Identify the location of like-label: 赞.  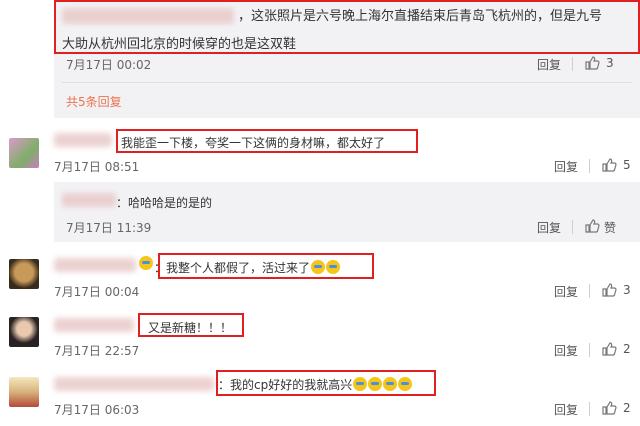
(610, 227).